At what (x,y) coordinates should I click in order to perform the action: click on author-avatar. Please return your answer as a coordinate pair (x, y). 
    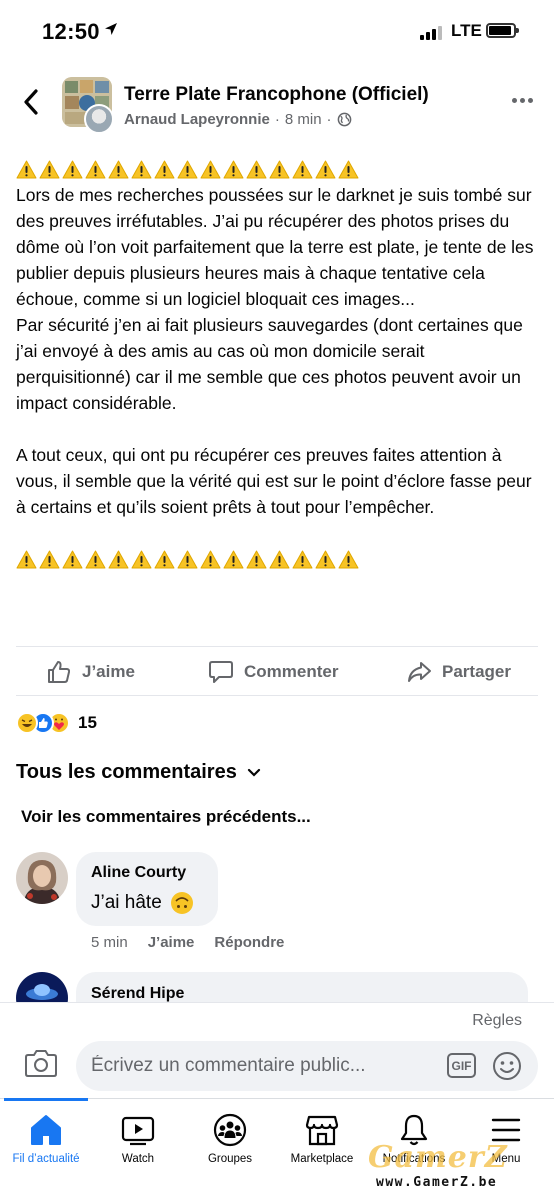
    Looking at the image, I should click on (99, 119).